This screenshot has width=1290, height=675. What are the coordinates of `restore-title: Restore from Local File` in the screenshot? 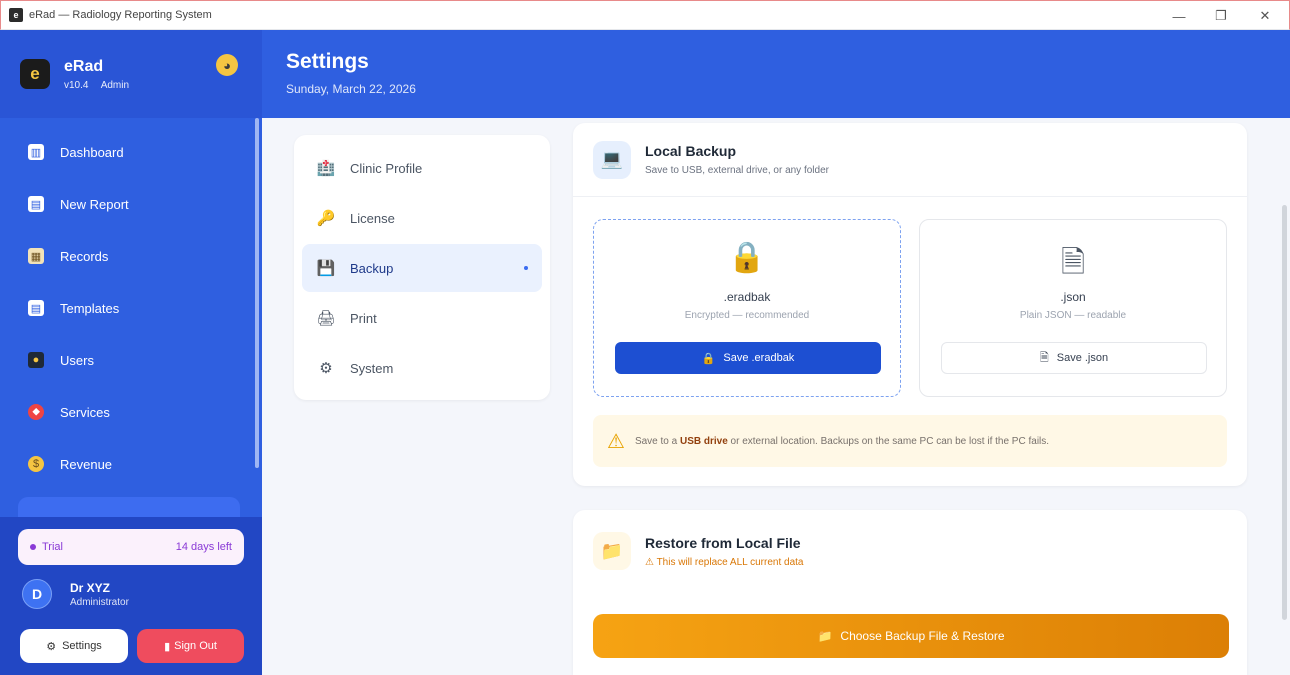 It's located at (723, 542).